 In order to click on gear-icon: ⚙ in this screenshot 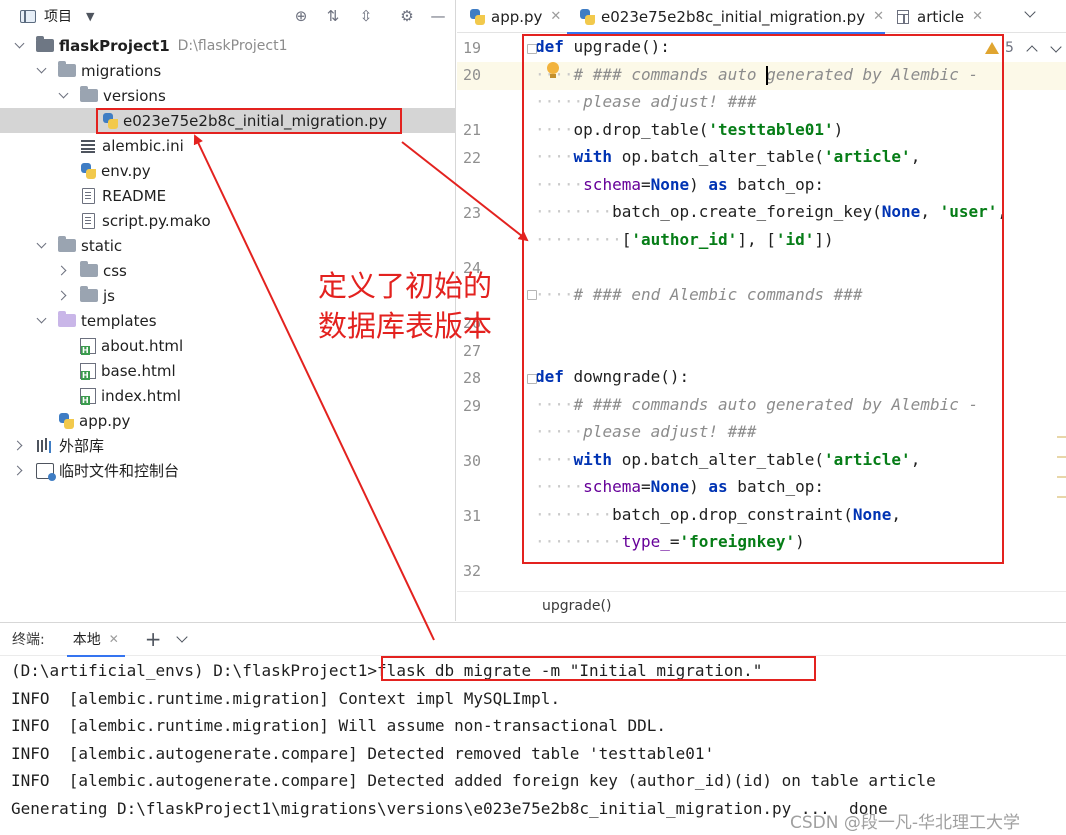, I will do `click(407, 16)`.